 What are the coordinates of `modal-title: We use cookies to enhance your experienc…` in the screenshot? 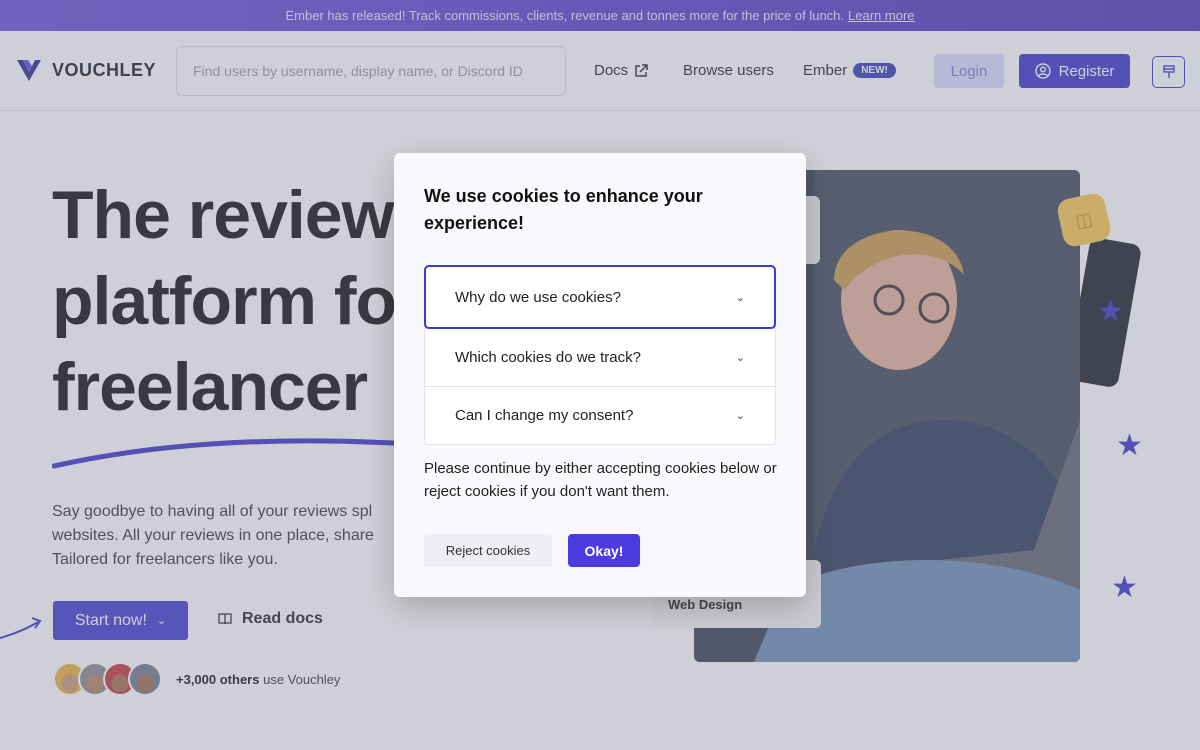 It's located at (563, 209).